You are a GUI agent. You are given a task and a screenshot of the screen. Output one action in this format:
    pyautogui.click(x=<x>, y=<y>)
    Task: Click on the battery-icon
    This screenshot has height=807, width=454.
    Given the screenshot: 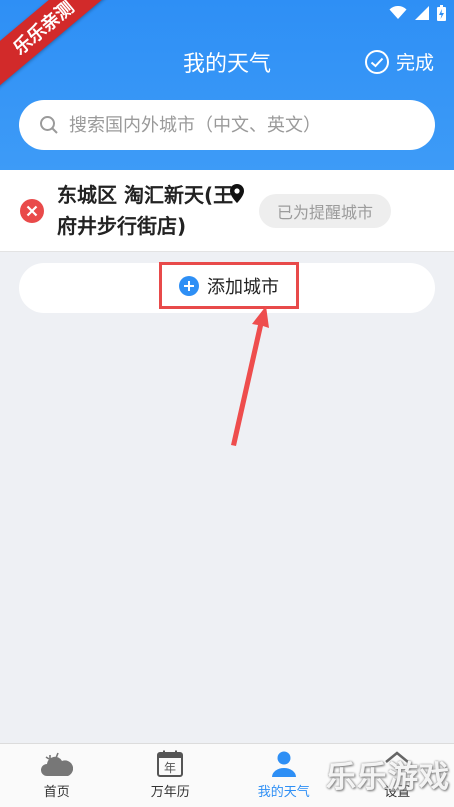 What is the action you would take?
    pyautogui.click(x=441, y=13)
    